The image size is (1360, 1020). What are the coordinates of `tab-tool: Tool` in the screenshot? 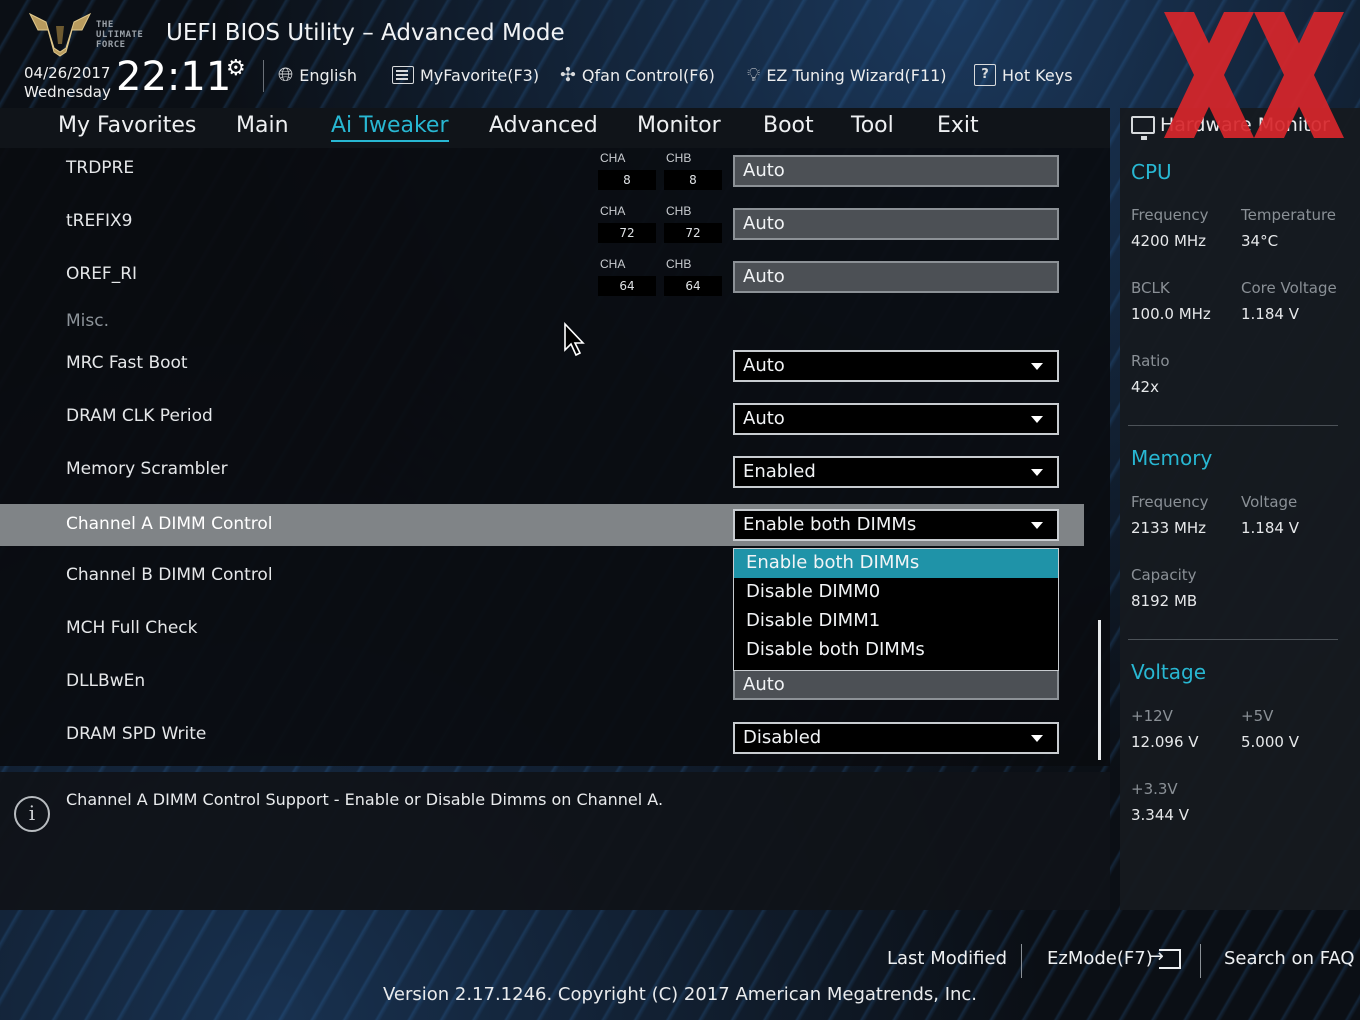 It's located at (872, 125).